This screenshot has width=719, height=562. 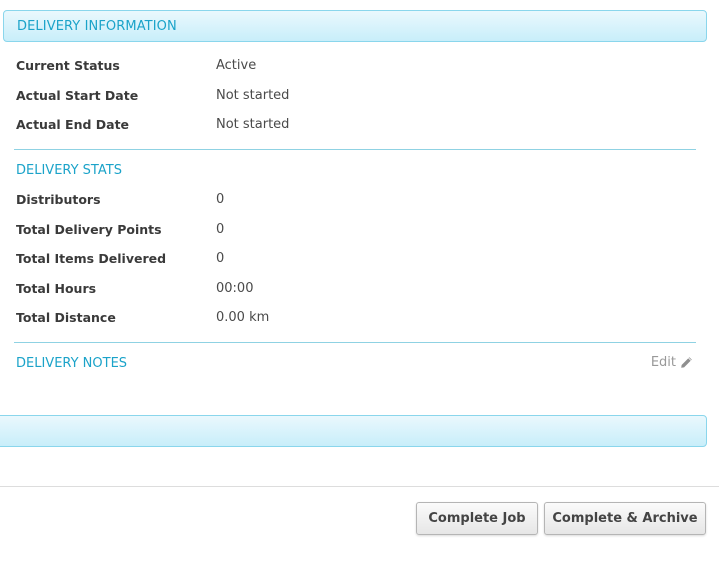 I want to click on actual-start-date-label: Actual Start Date, so click(x=77, y=95).